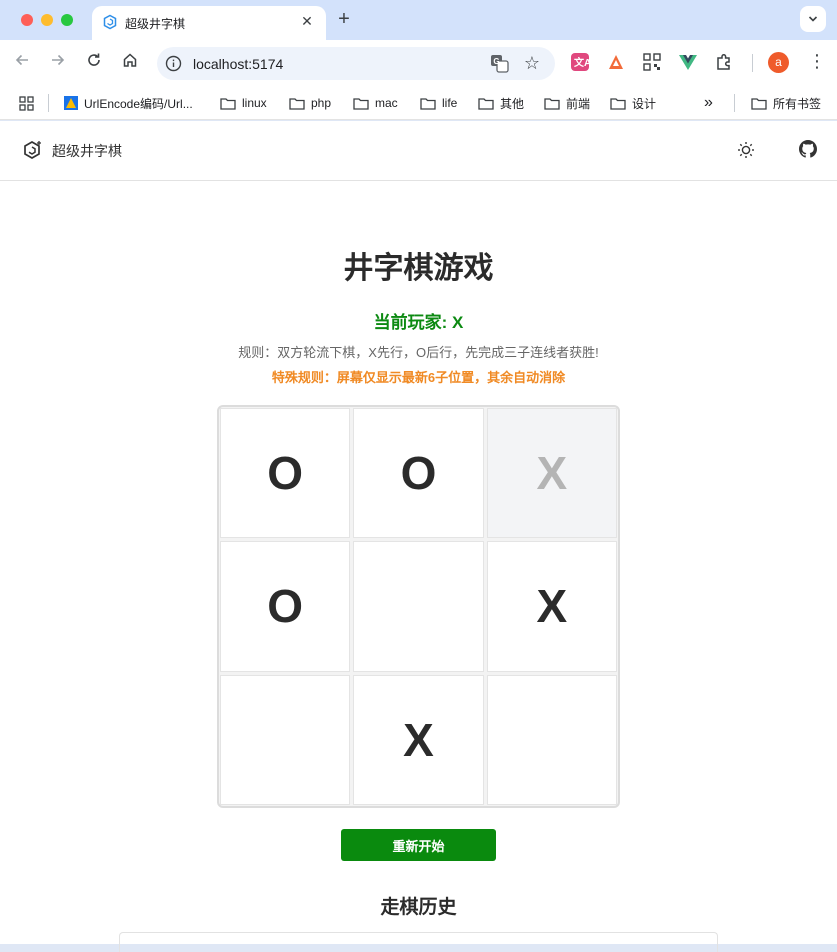  What do you see at coordinates (450, 103) in the screenshot?
I see `bookmark-label: life` at bounding box center [450, 103].